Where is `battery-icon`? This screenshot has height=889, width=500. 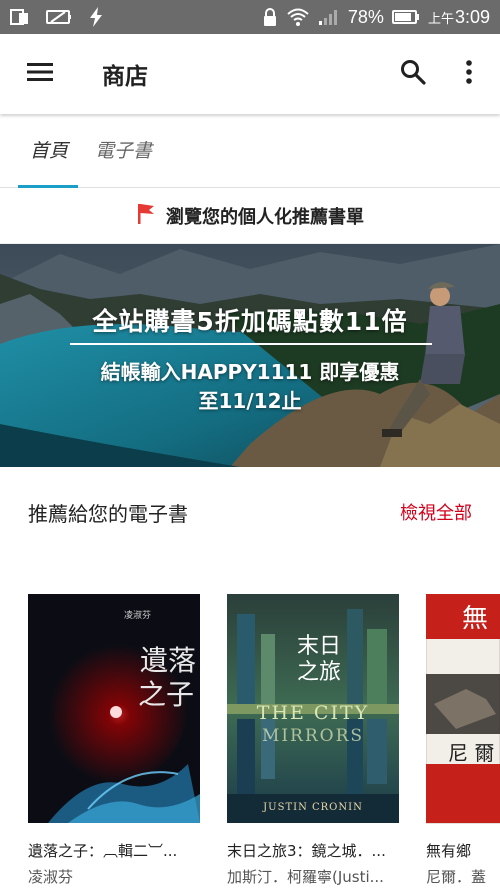
battery-icon is located at coordinates (405, 17).